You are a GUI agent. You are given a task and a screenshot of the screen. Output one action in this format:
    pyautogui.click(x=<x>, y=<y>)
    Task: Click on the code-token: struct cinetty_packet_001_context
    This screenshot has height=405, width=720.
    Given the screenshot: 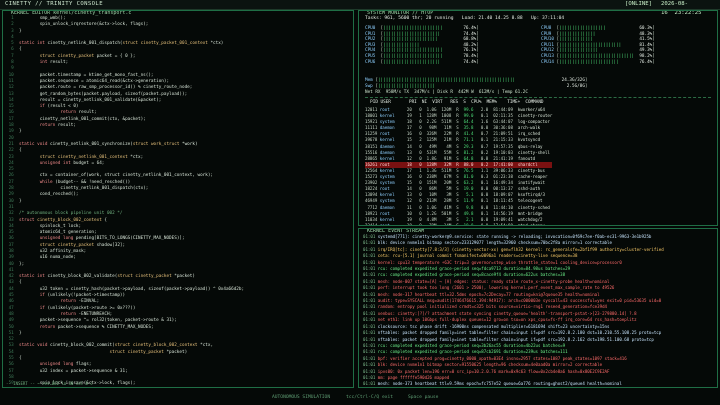 What is the action you would take?
    pyautogui.click(x=165, y=44)
    